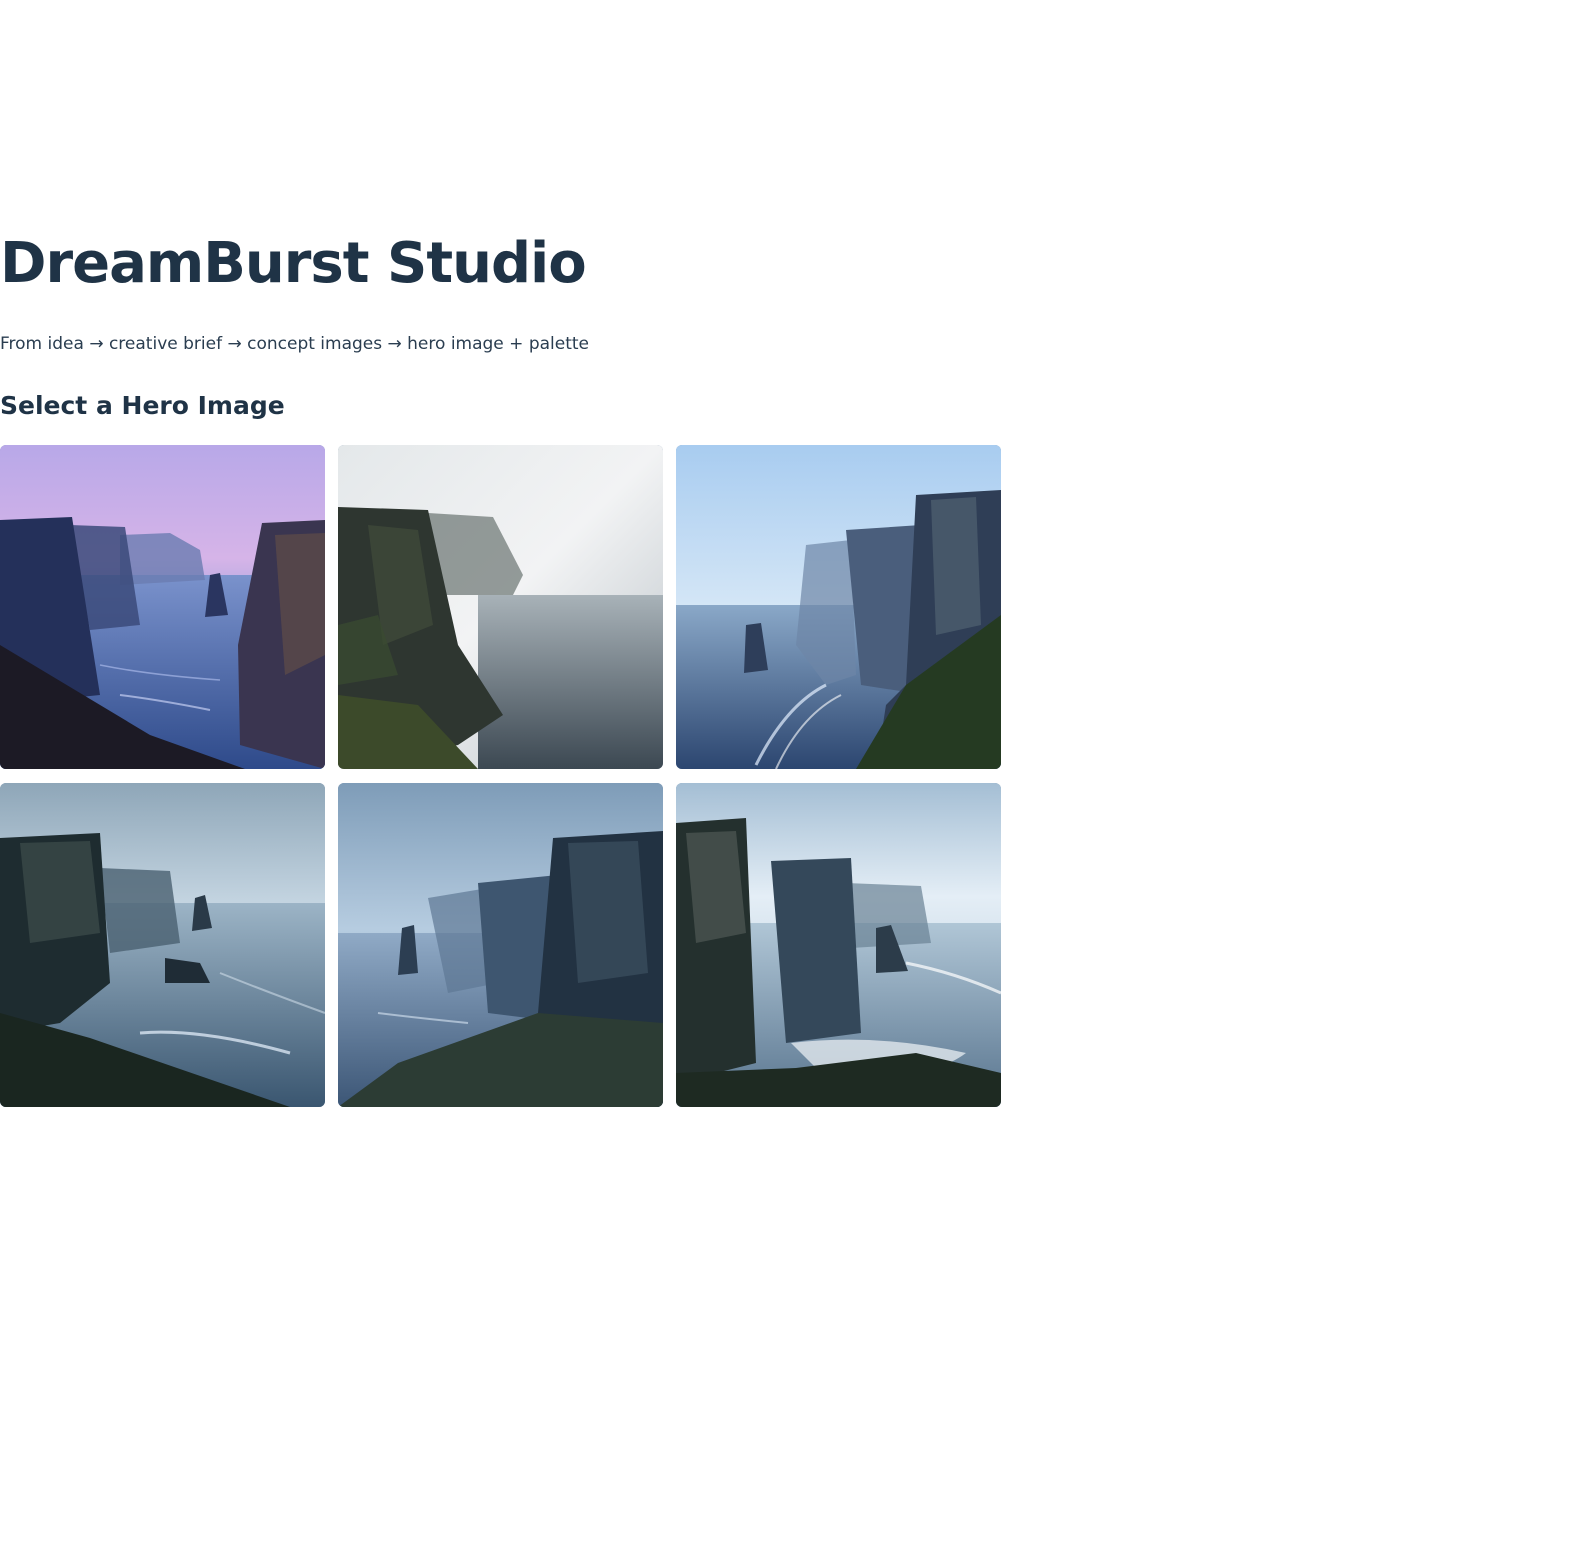  Describe the element at coordinates (293, 263) in the screenshot. I see `app-title: DreamBurst Studio` at that location.